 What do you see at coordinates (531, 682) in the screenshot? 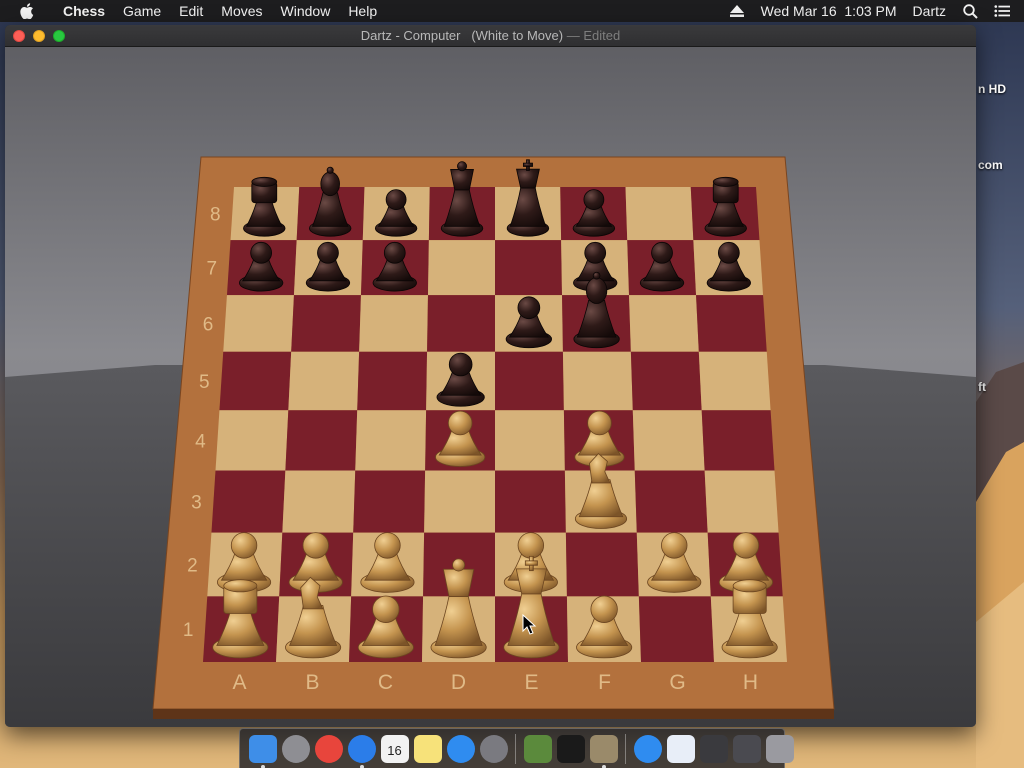
I see `file-label-e: E` at bounding box center [531, 682].